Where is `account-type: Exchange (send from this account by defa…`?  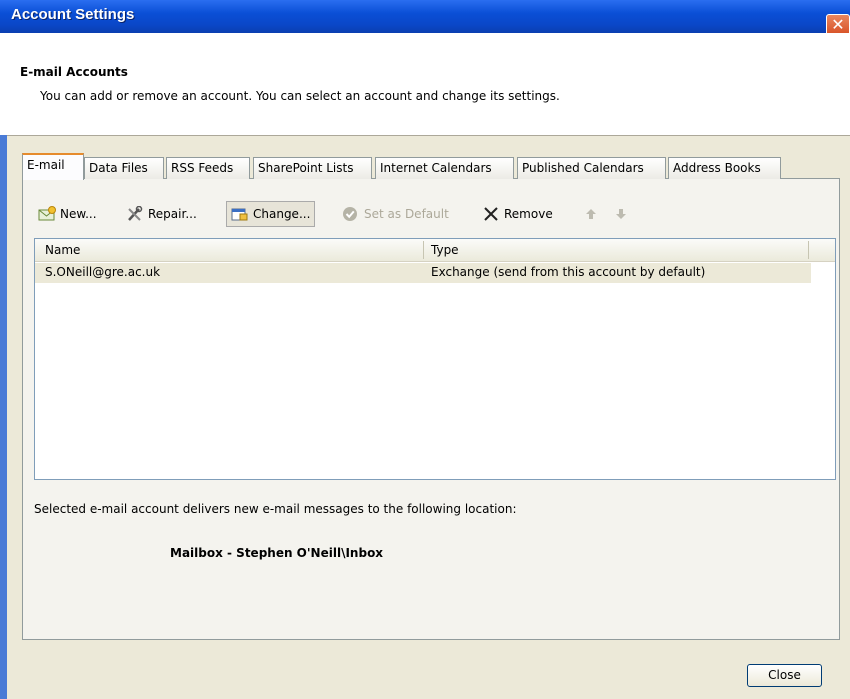 account-type: Exchange (send from this account by defa… is located at coordinates (568, 272).